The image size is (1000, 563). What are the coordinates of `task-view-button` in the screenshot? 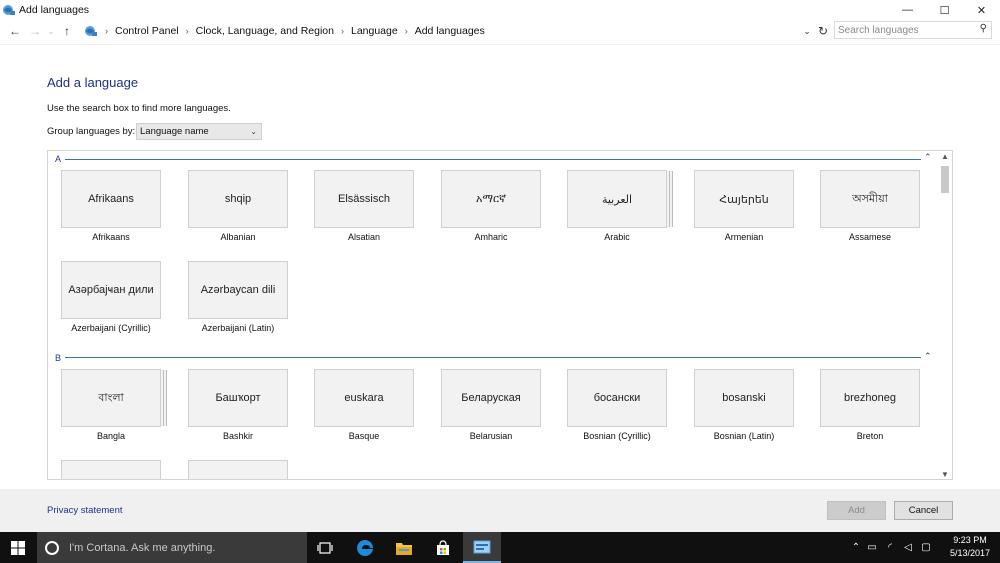 It's located at (325, 547).